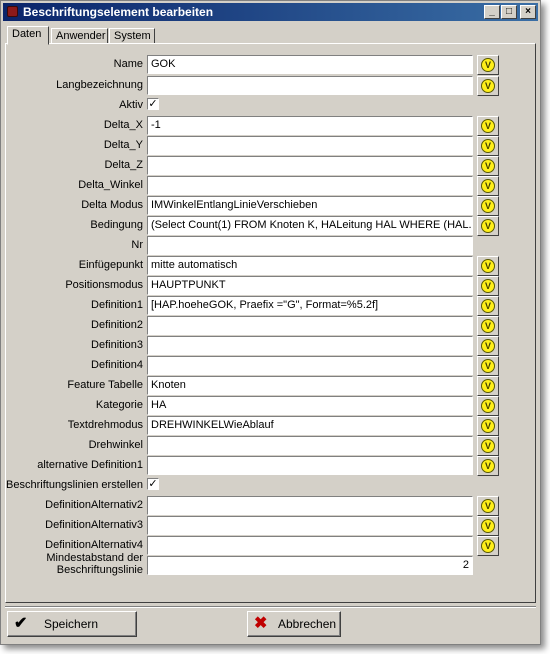 This screenshot has height=654, width=550. I want to click on beschriftungslinien-erstellen-label: Beschriftungslinien erstellen, so click(74, 485).